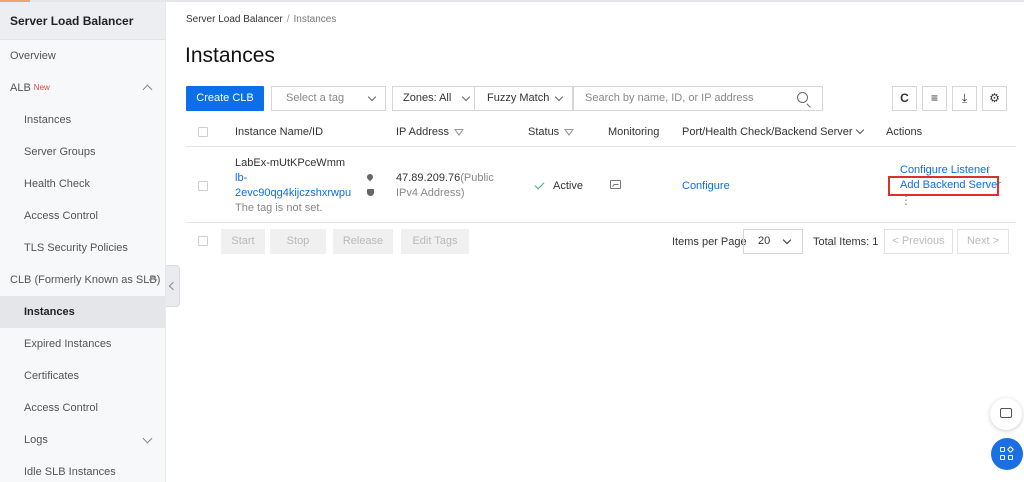 This screenshot has width=1024, height=482. I want to click on sidebar-group-clb-label: CLB (Formerly Known as SLB), so click(85, 280).